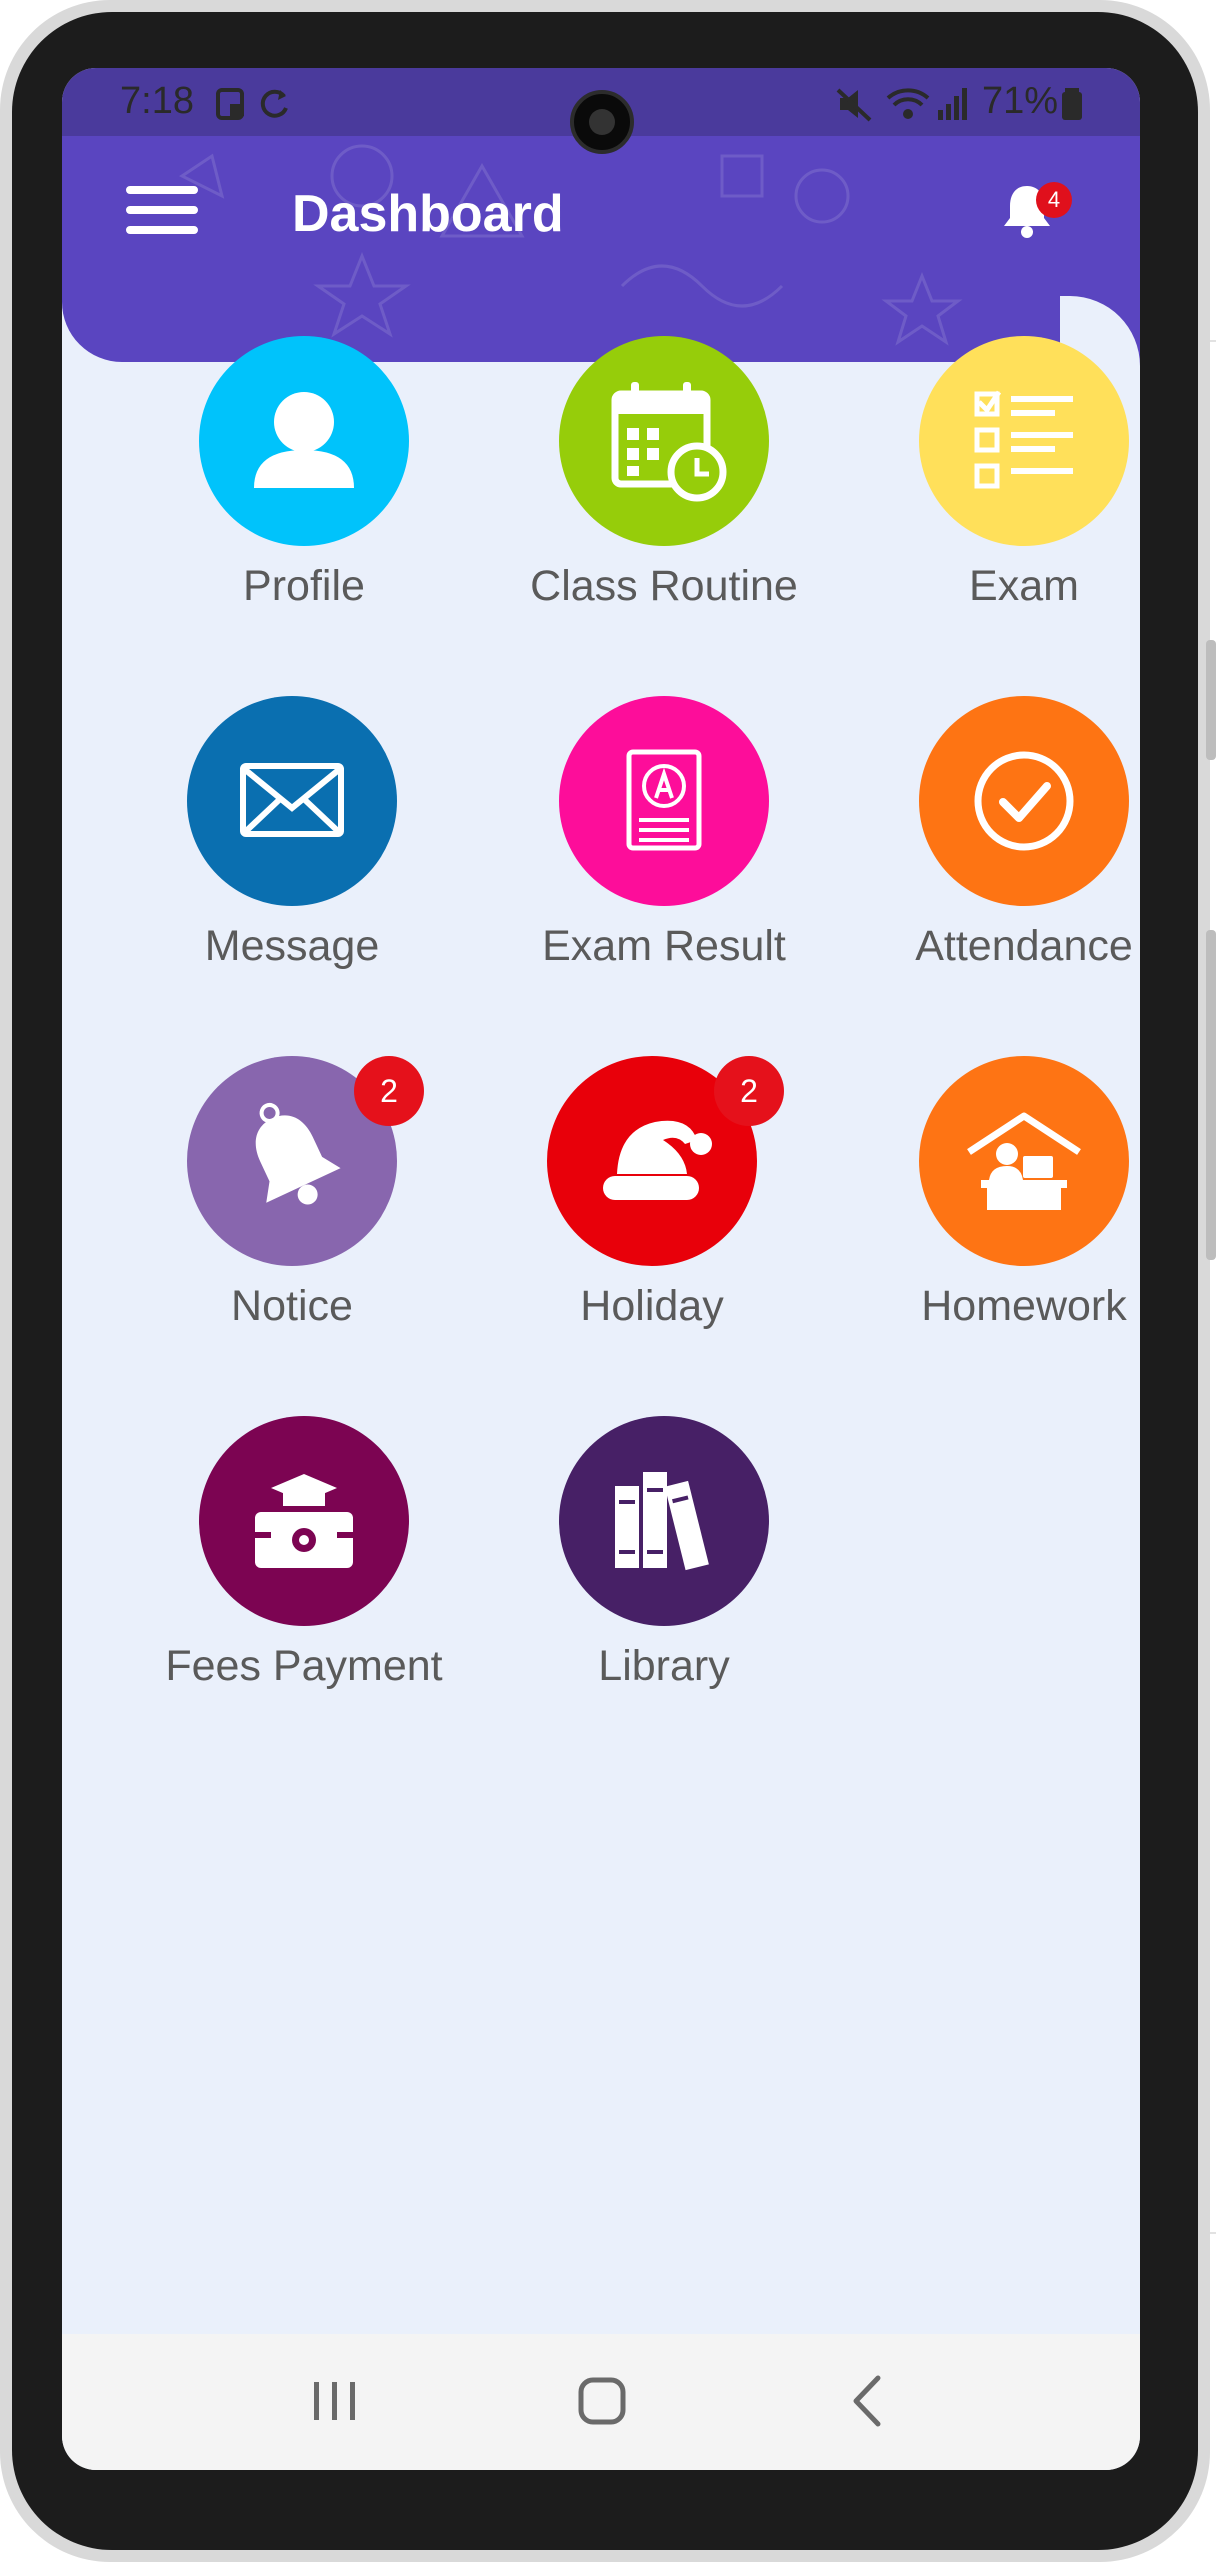 This screenshot has height=2562, width=1216. I want to click on person-icon, so click(304, 440).